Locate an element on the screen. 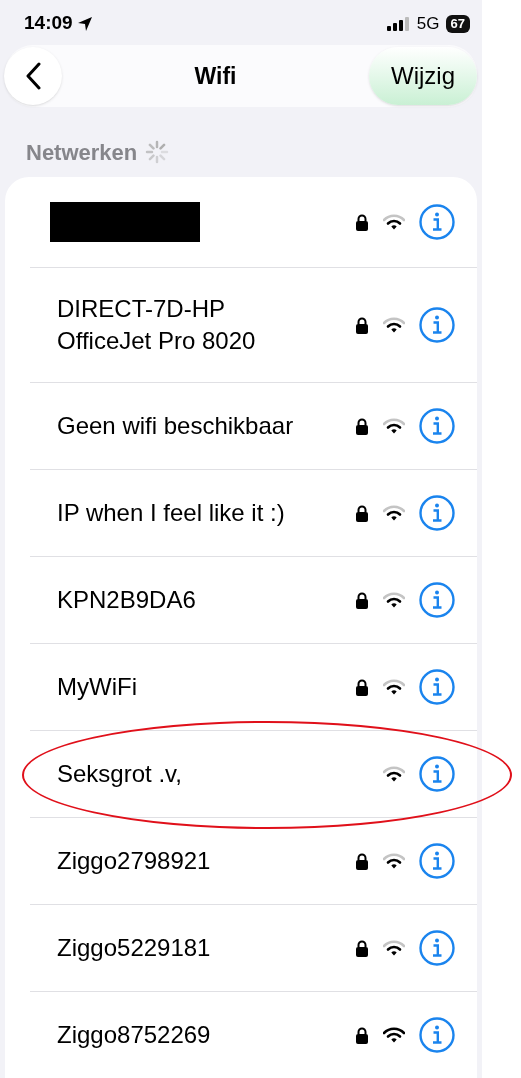 This screenshot has width=521, height=1078. network-row: MyWiFi is located at coordinates (253, 687).